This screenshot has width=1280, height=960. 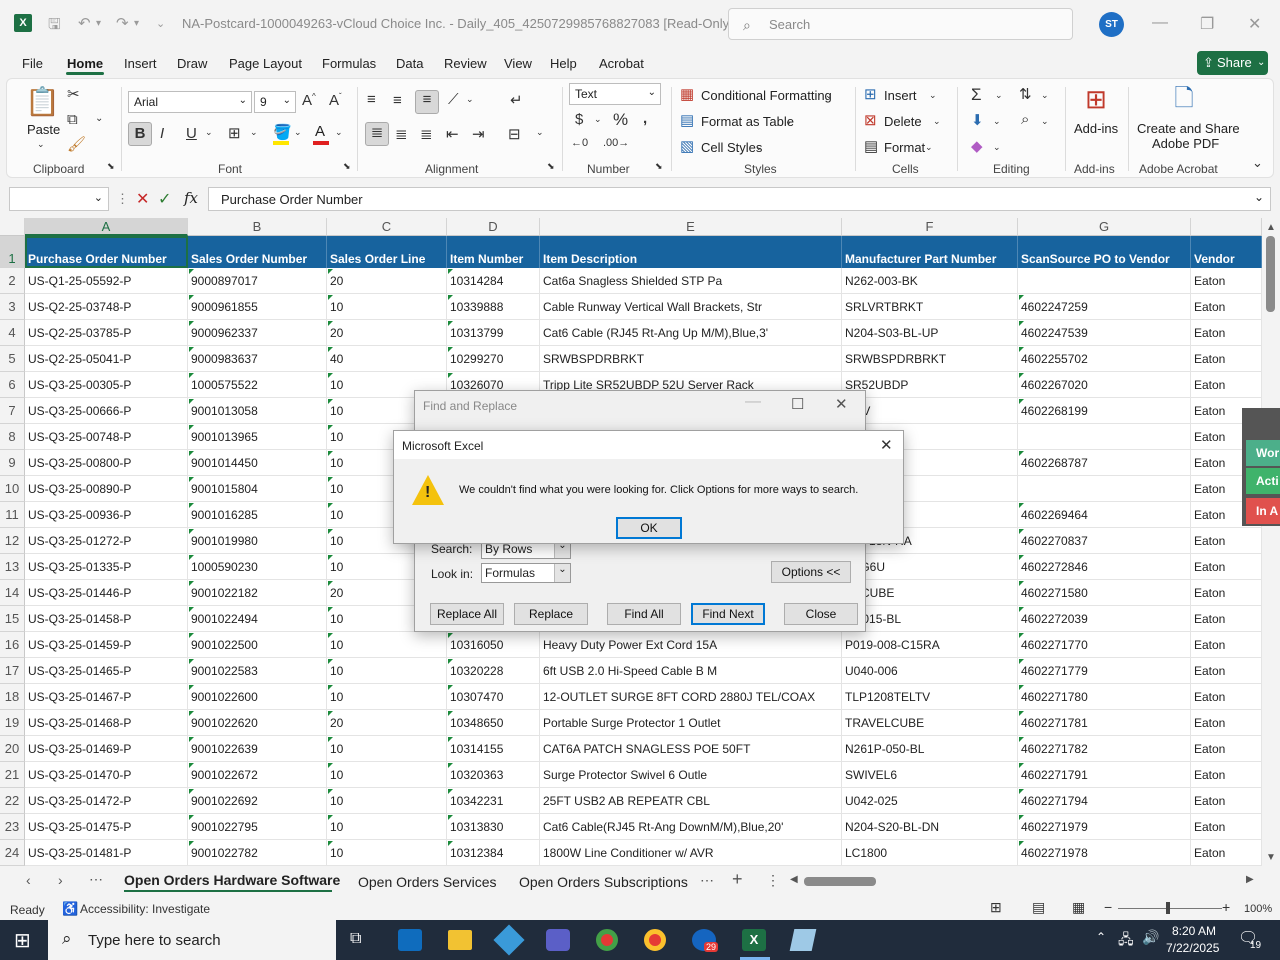 What do you see at coordinates (478, 134) in the screenshot?
I see `increase-indent-icon: ⇥` at bounding box center [478, 134].